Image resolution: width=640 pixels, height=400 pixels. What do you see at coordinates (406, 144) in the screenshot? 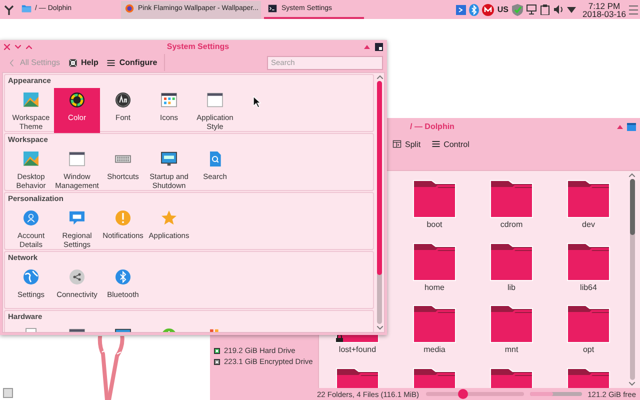
I see `toolbar-button: Split` at bounding box center [406, 144].